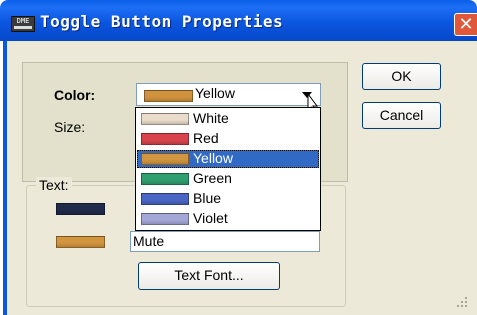  I want to click on close-icon: ✕, so click(466, 24).